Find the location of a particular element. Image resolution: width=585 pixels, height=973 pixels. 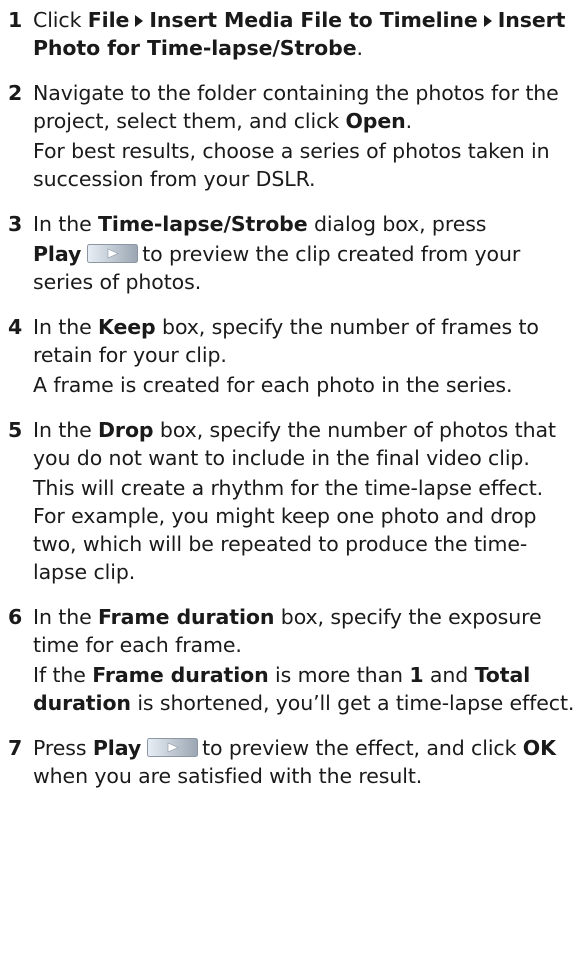

step-number: 7 is located at coordinates (15, 748).